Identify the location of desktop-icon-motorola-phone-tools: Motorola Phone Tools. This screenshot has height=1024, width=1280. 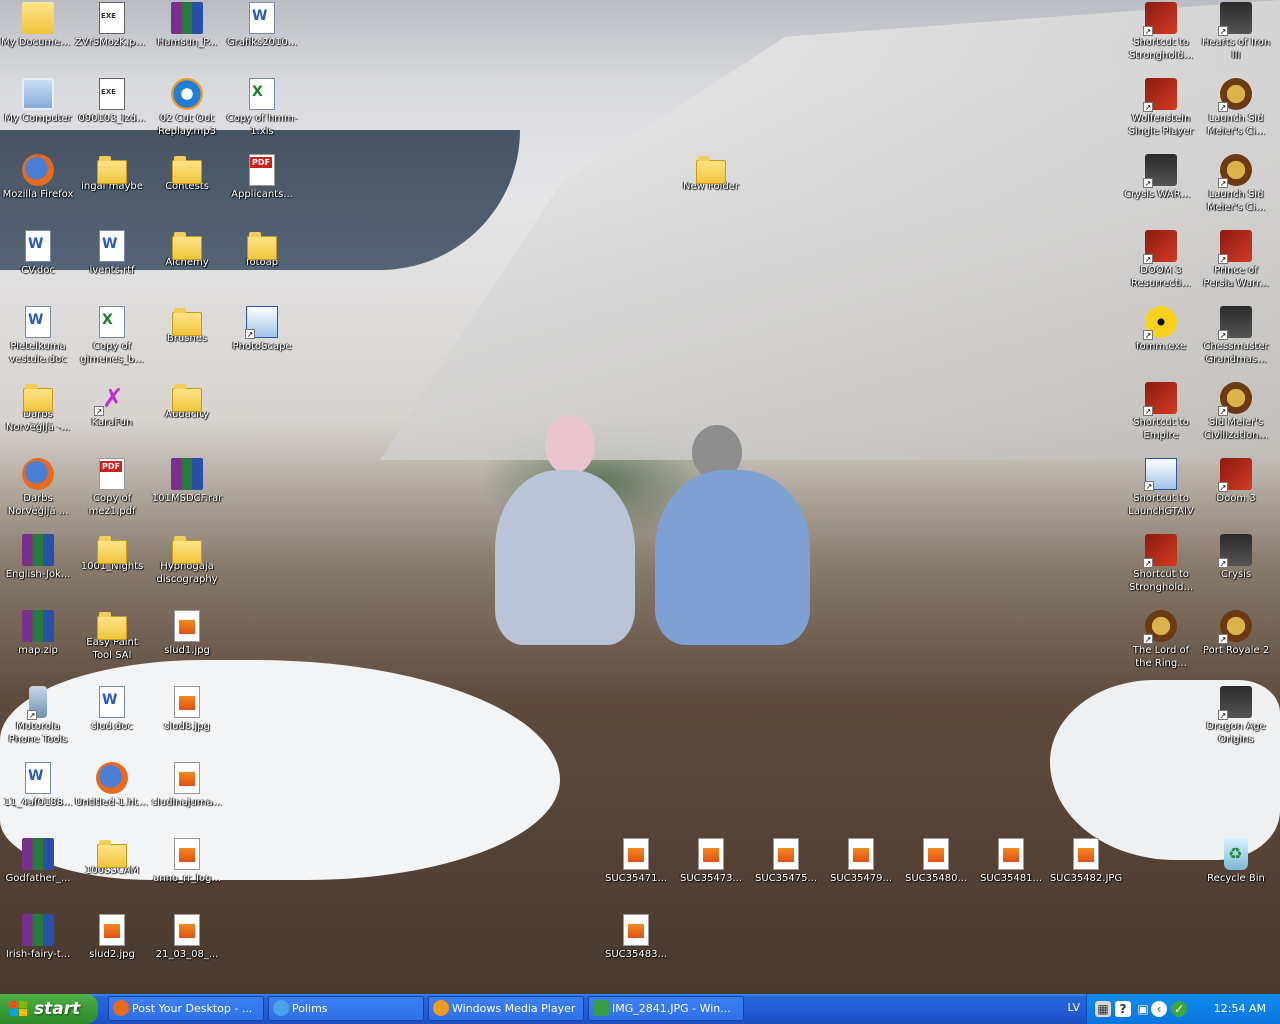
(38, 716).